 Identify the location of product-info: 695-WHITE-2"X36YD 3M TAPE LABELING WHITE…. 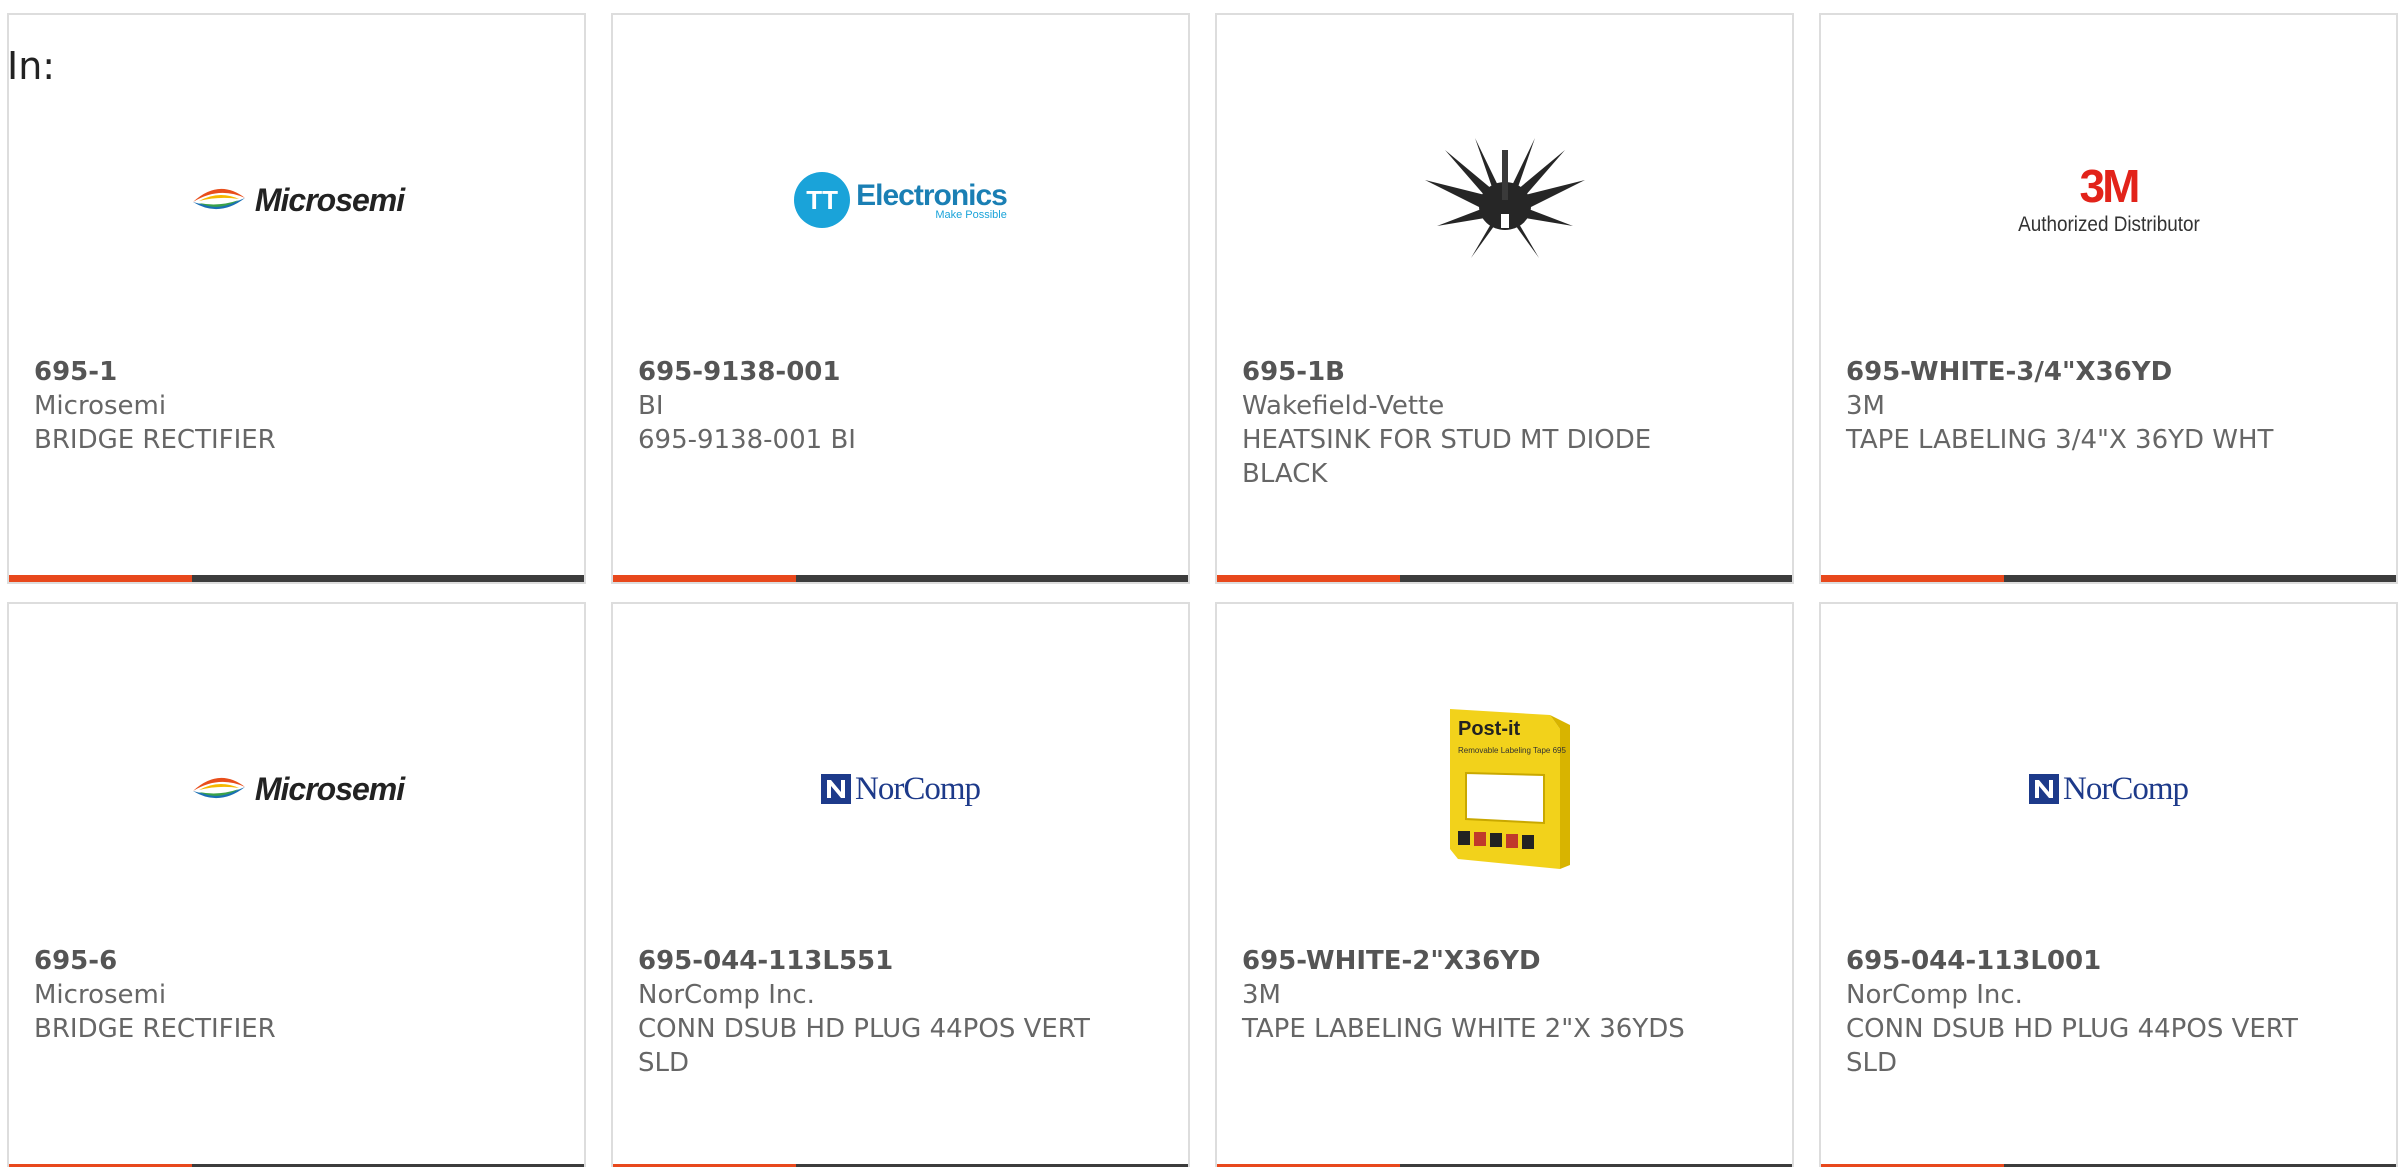
(1477, 995).